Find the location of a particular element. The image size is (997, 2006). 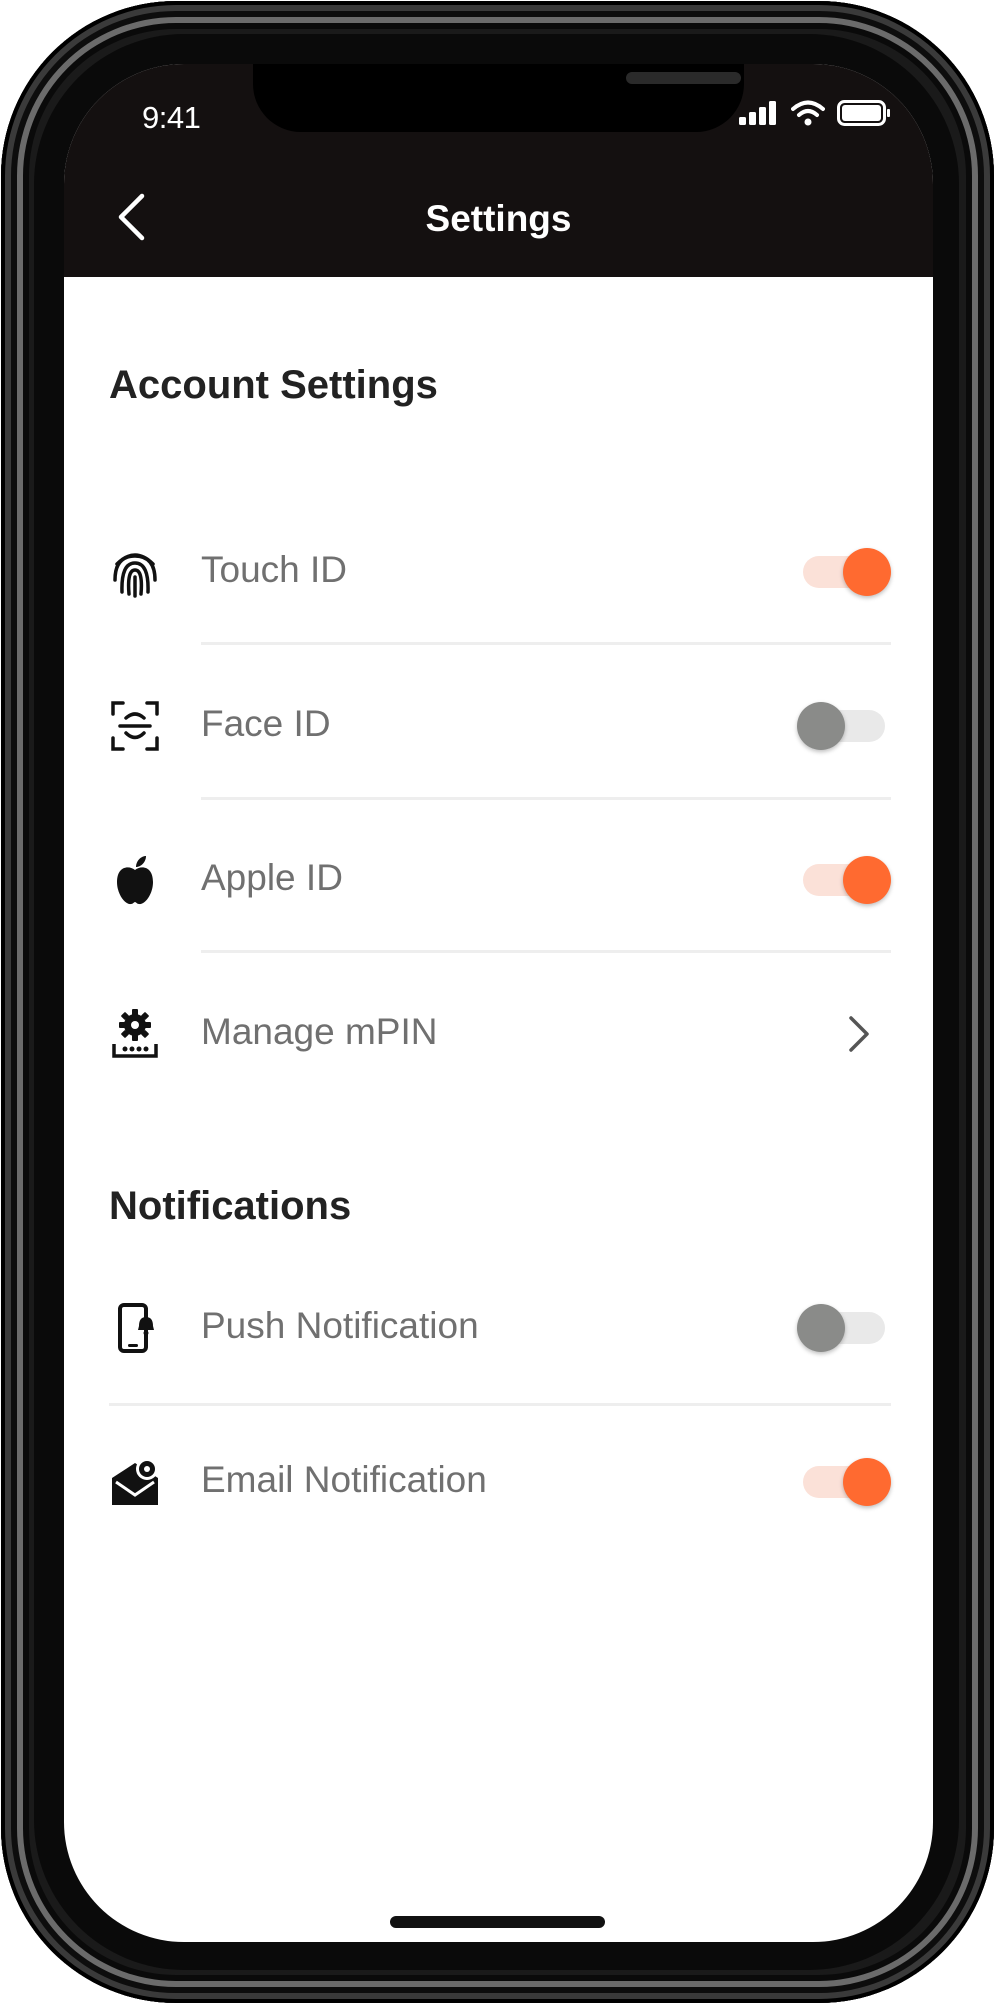

wifi-icon is located at coordinates (808, 113).